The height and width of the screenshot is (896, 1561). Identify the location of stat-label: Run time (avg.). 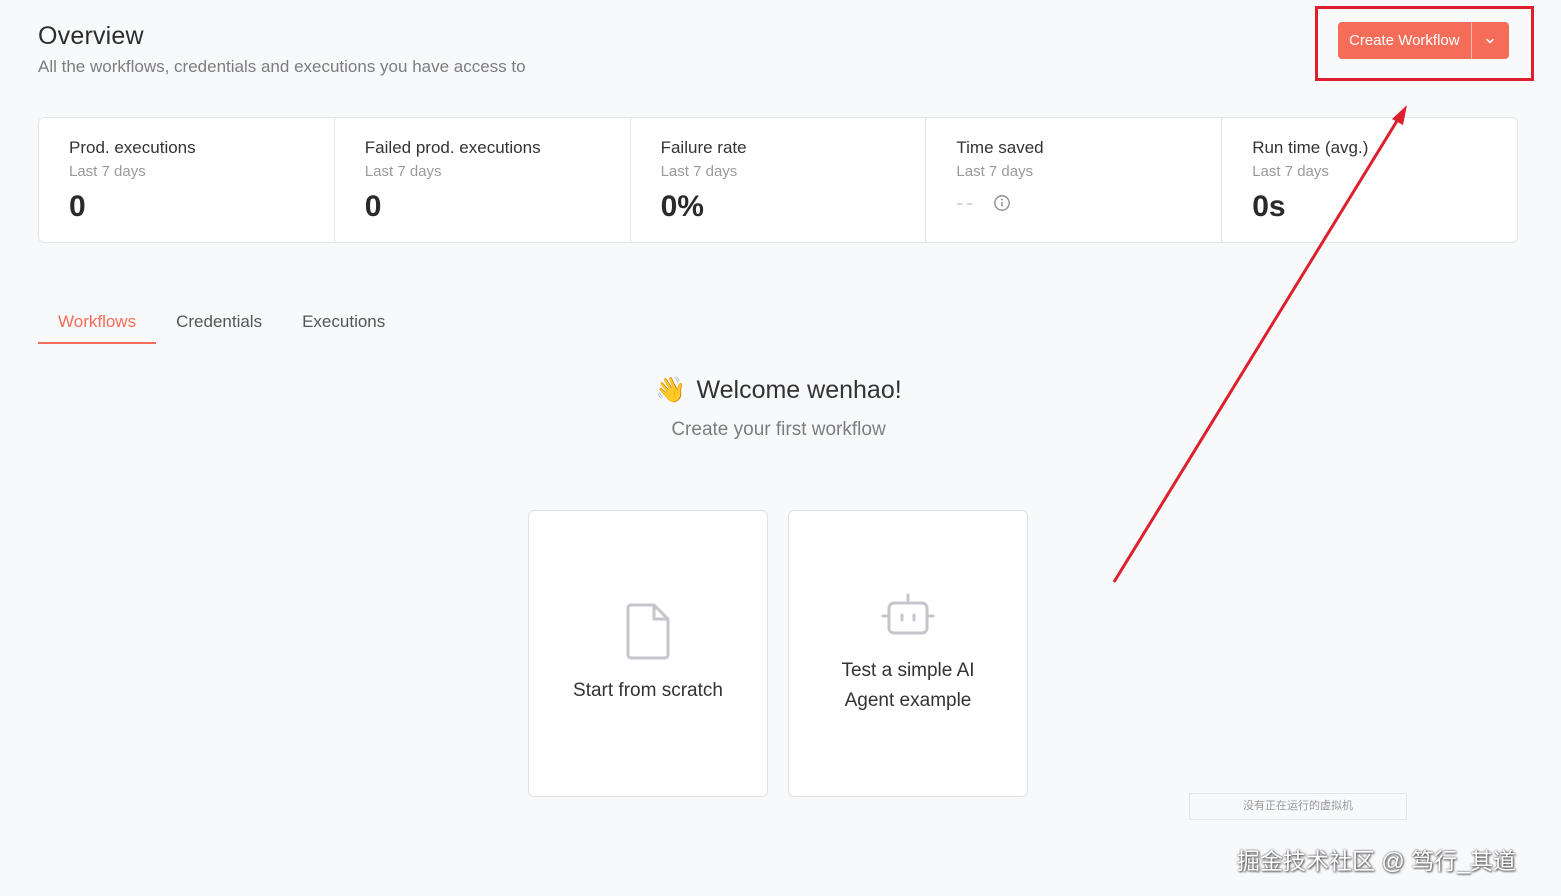
(1310, 147).